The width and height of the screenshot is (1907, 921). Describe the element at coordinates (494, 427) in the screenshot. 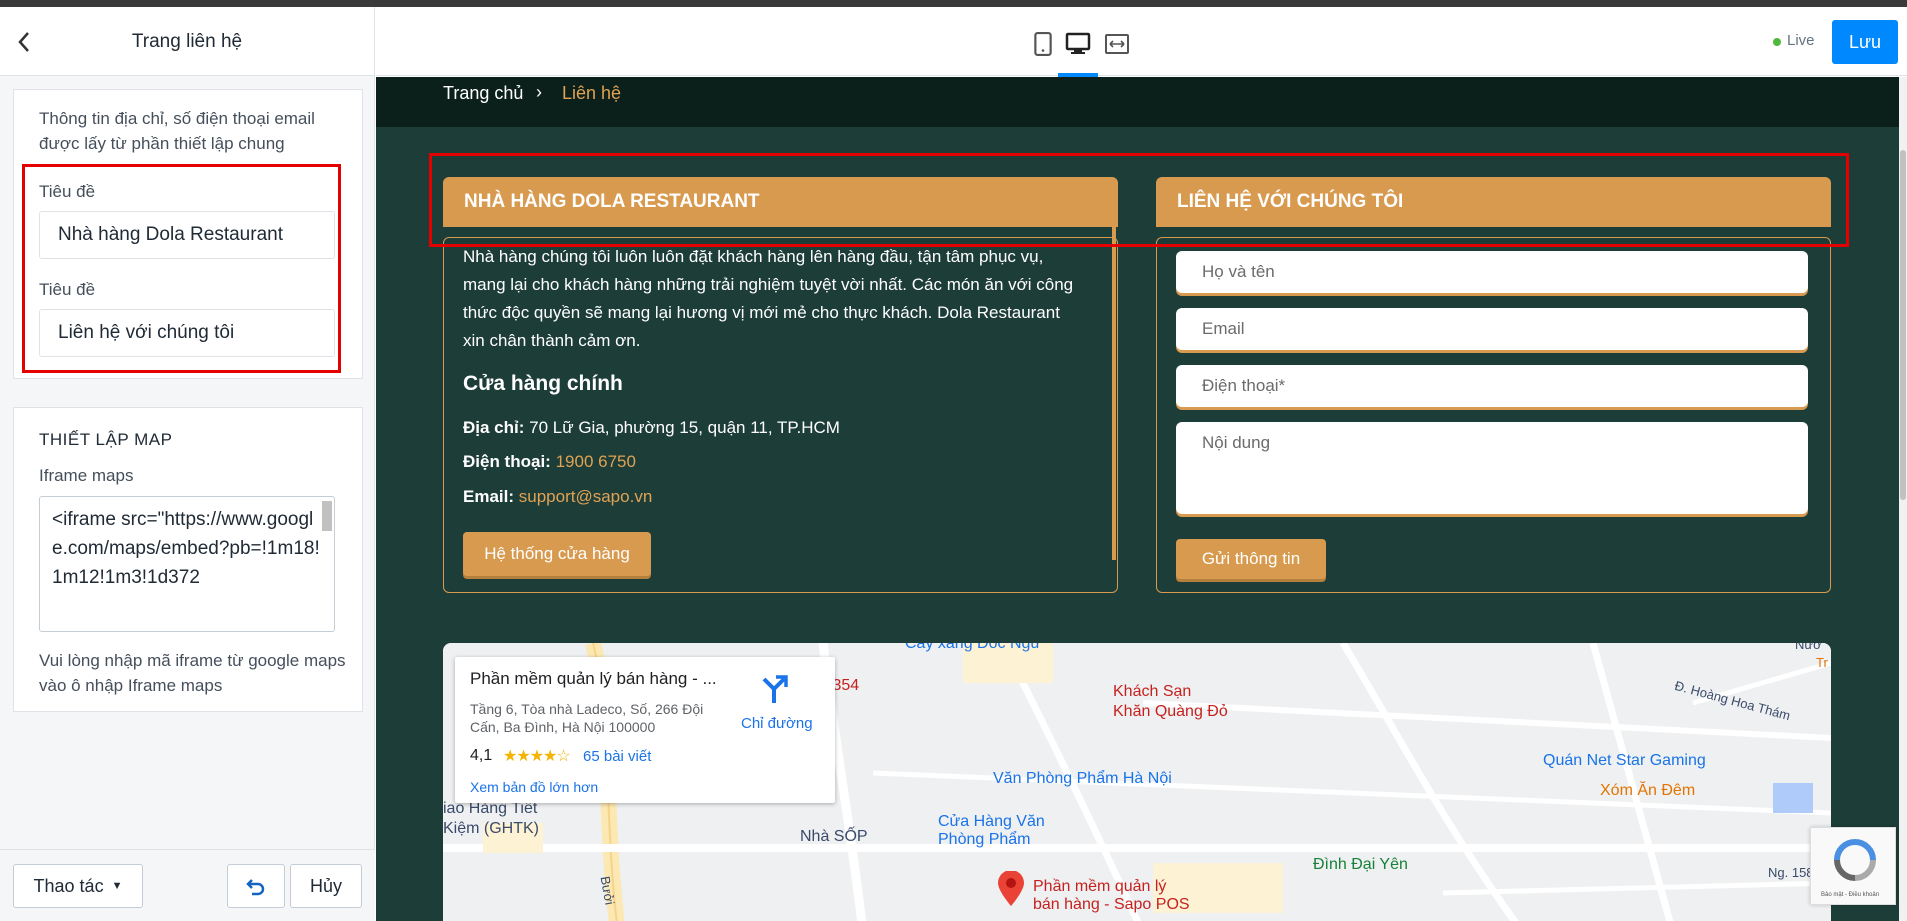

I see `address-label: Địa chỉ:` at that location.